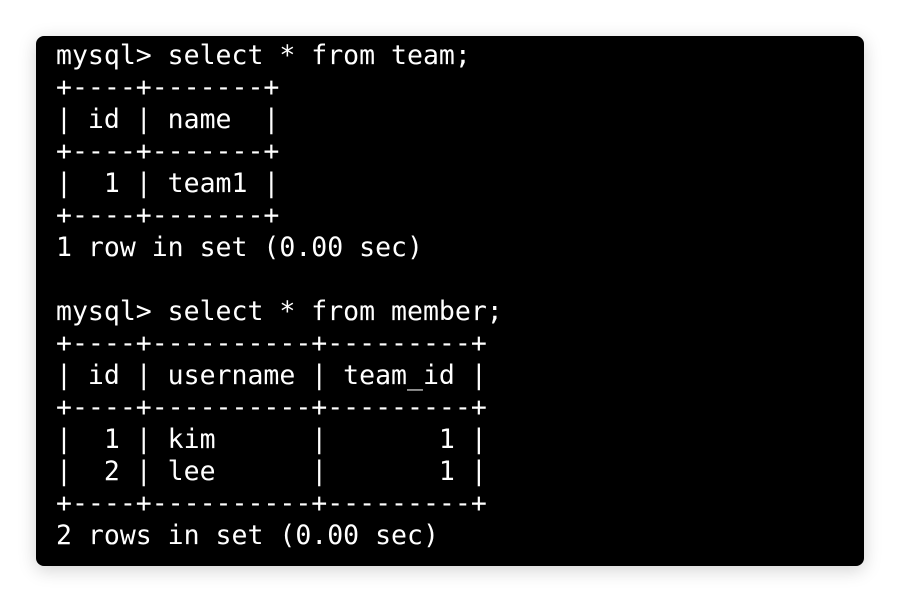  What do you see at coordinates (263, 55) in the screenshot?
I see `terminal-line: mysql> select * from team;` at bounding box center [263, 55].